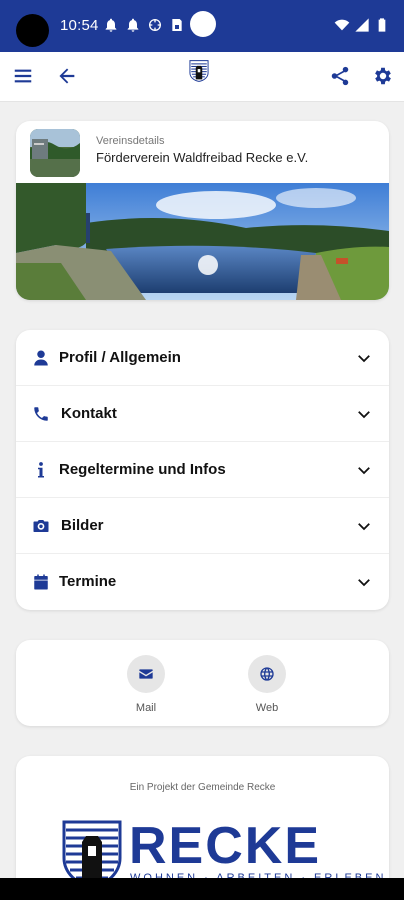 This screenshot has width=404, height=900. What do you see at coordinates (202, 787) in the screenshot?
I see `project-text: Ein Projekt der Gemeinde Recke` at bounding box center [202, 787].